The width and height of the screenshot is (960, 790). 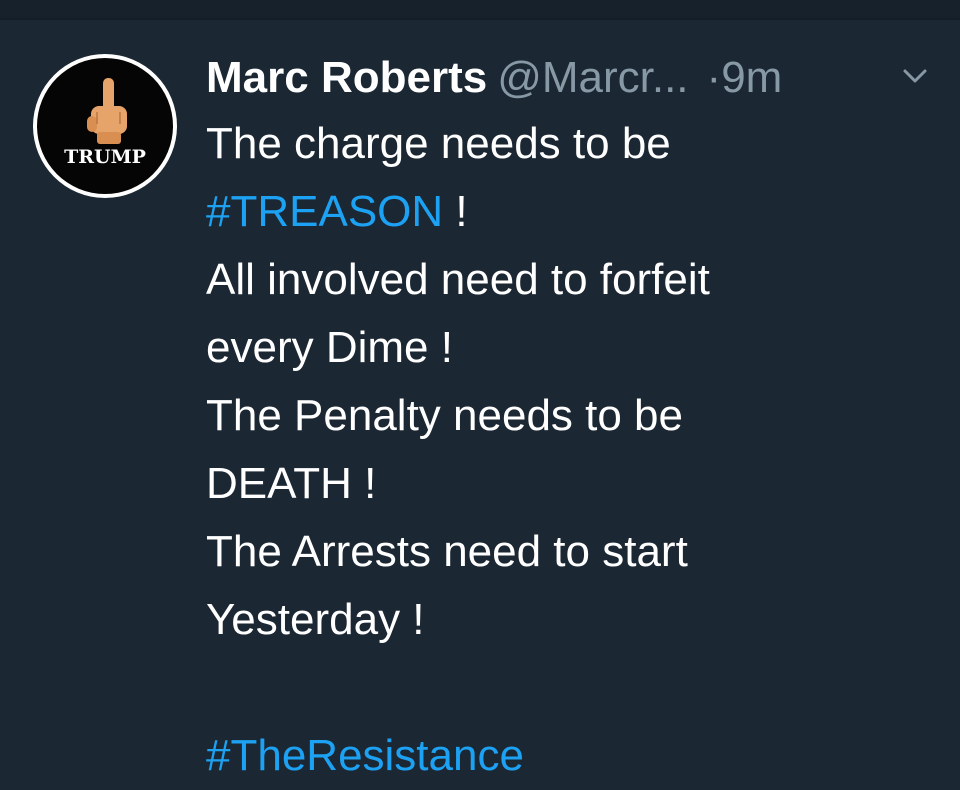 What do you see at coordinates (438, 143) in the screenshot?
I see `tweet-line: The charge needs to be` at bounding box center [438, 143].